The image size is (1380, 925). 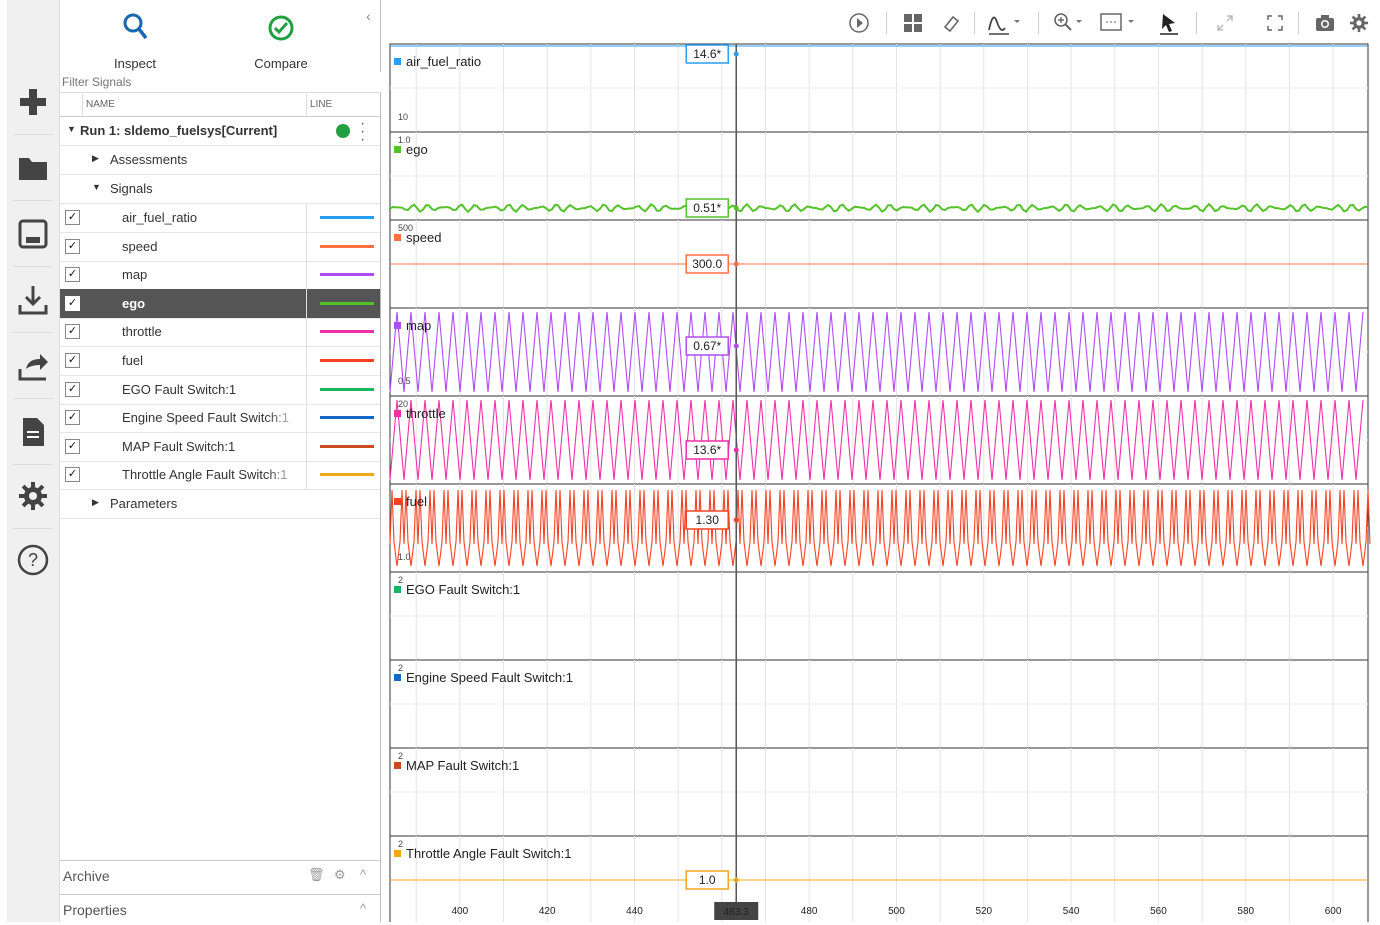 What do you see at coordinates (707, 54) in the screenshot?
I see `cursor-value: 14.6*` at bounding box center [707, 54].